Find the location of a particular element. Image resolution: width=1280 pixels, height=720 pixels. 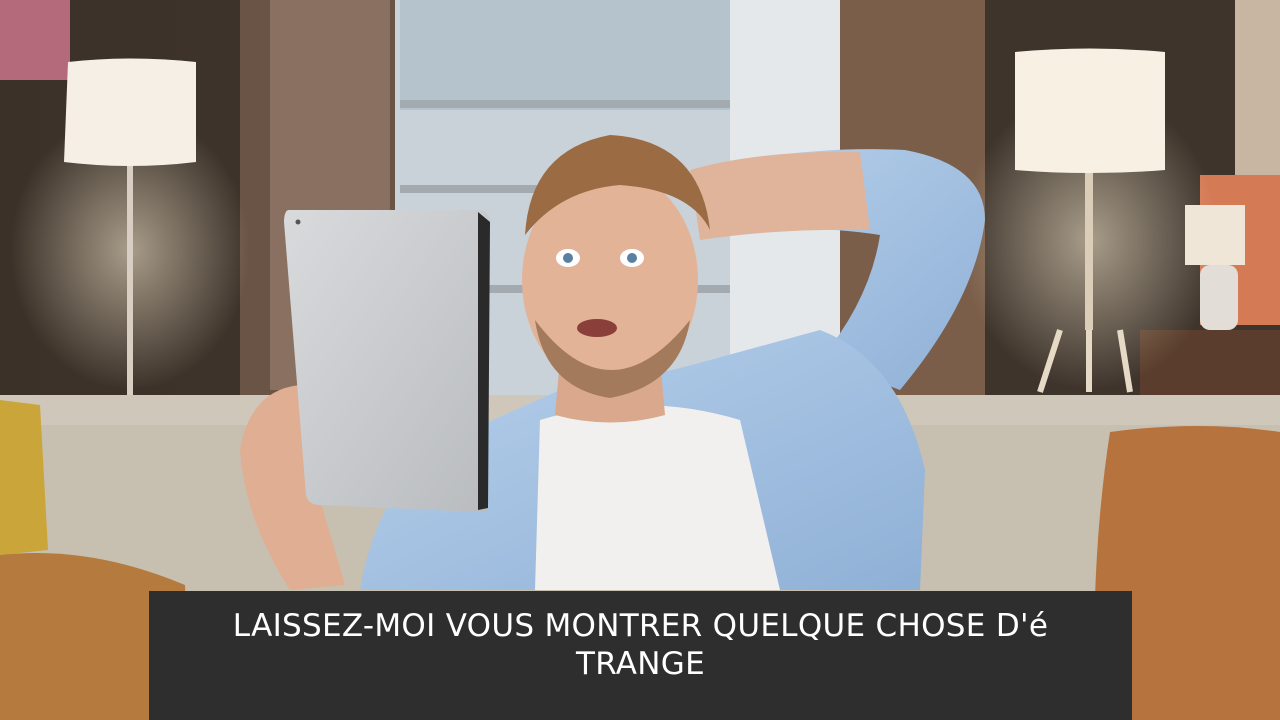

yellow-cushion is located at coordinates (24, 477).